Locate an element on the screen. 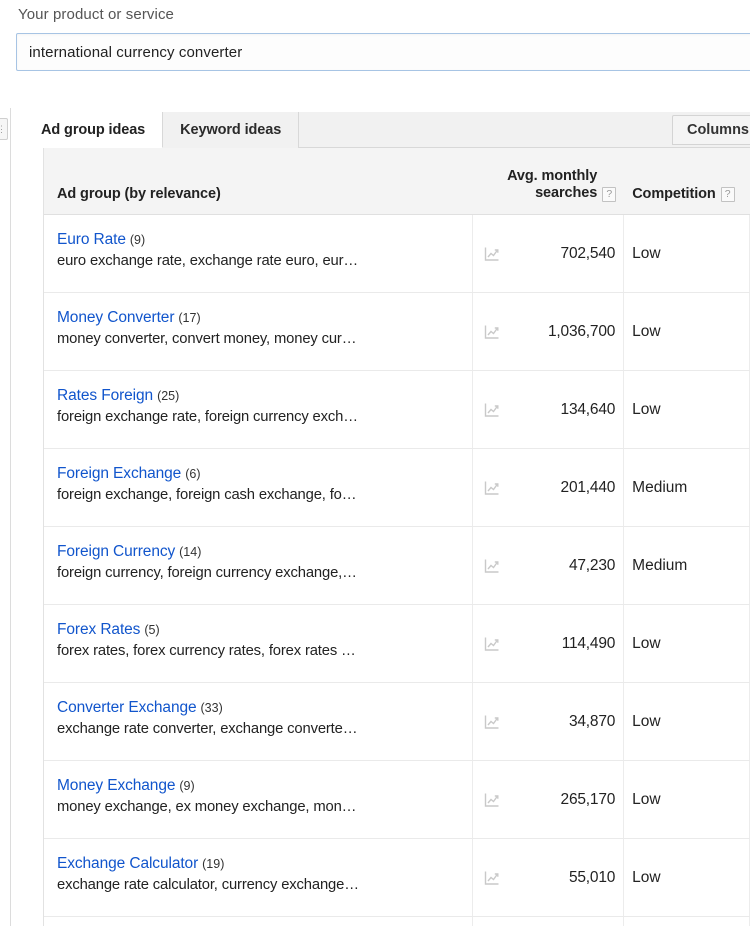  tab-ad-group-ideas: Ad group ideas is located at coordinates (94, 130).